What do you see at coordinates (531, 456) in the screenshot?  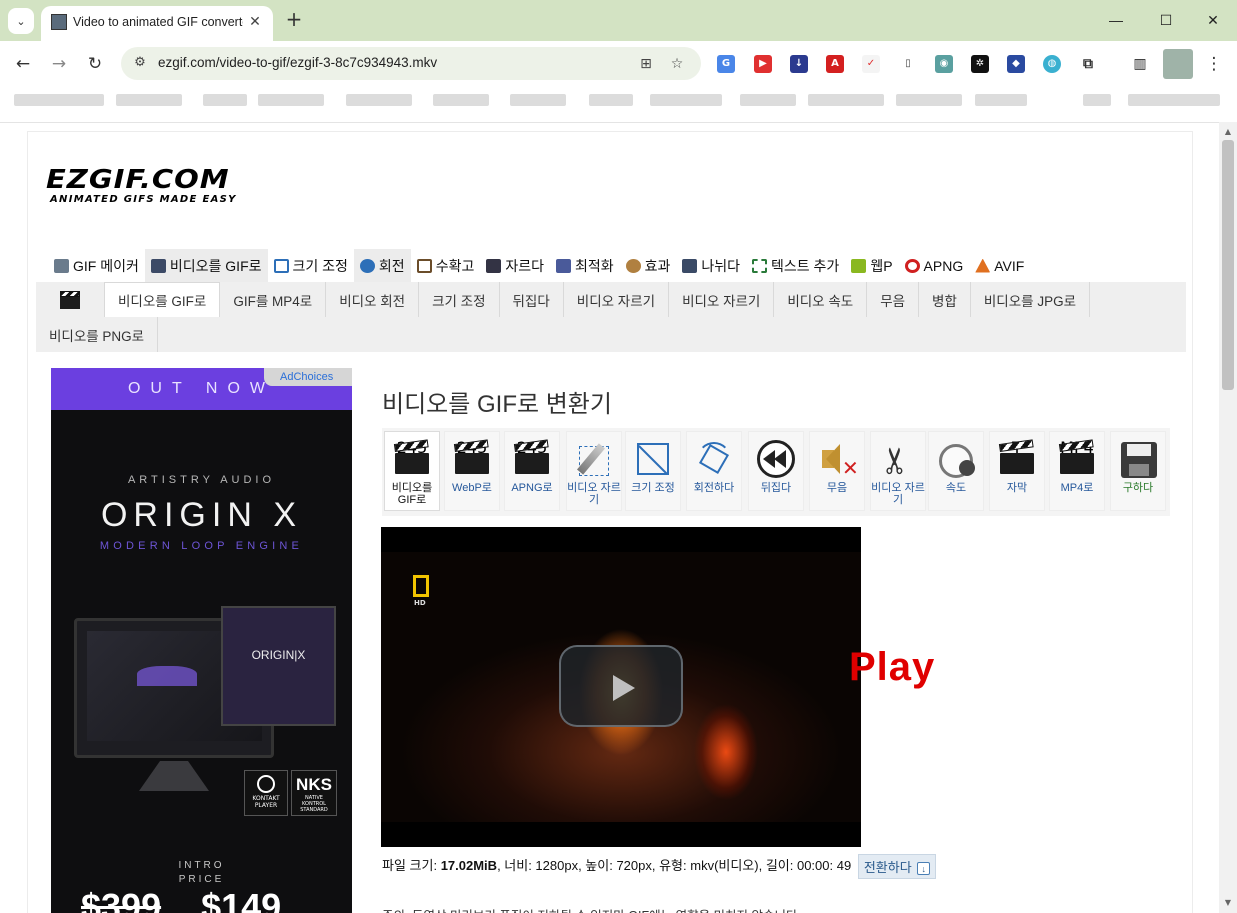 I see `clapperboard-shape` at bounding box center [531, 456].